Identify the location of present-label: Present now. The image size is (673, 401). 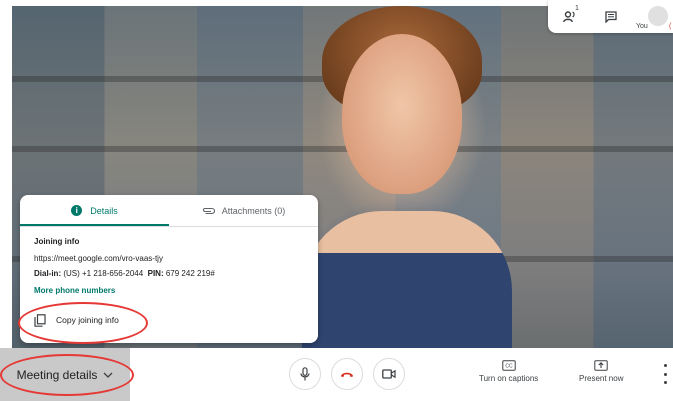
(601, 378).